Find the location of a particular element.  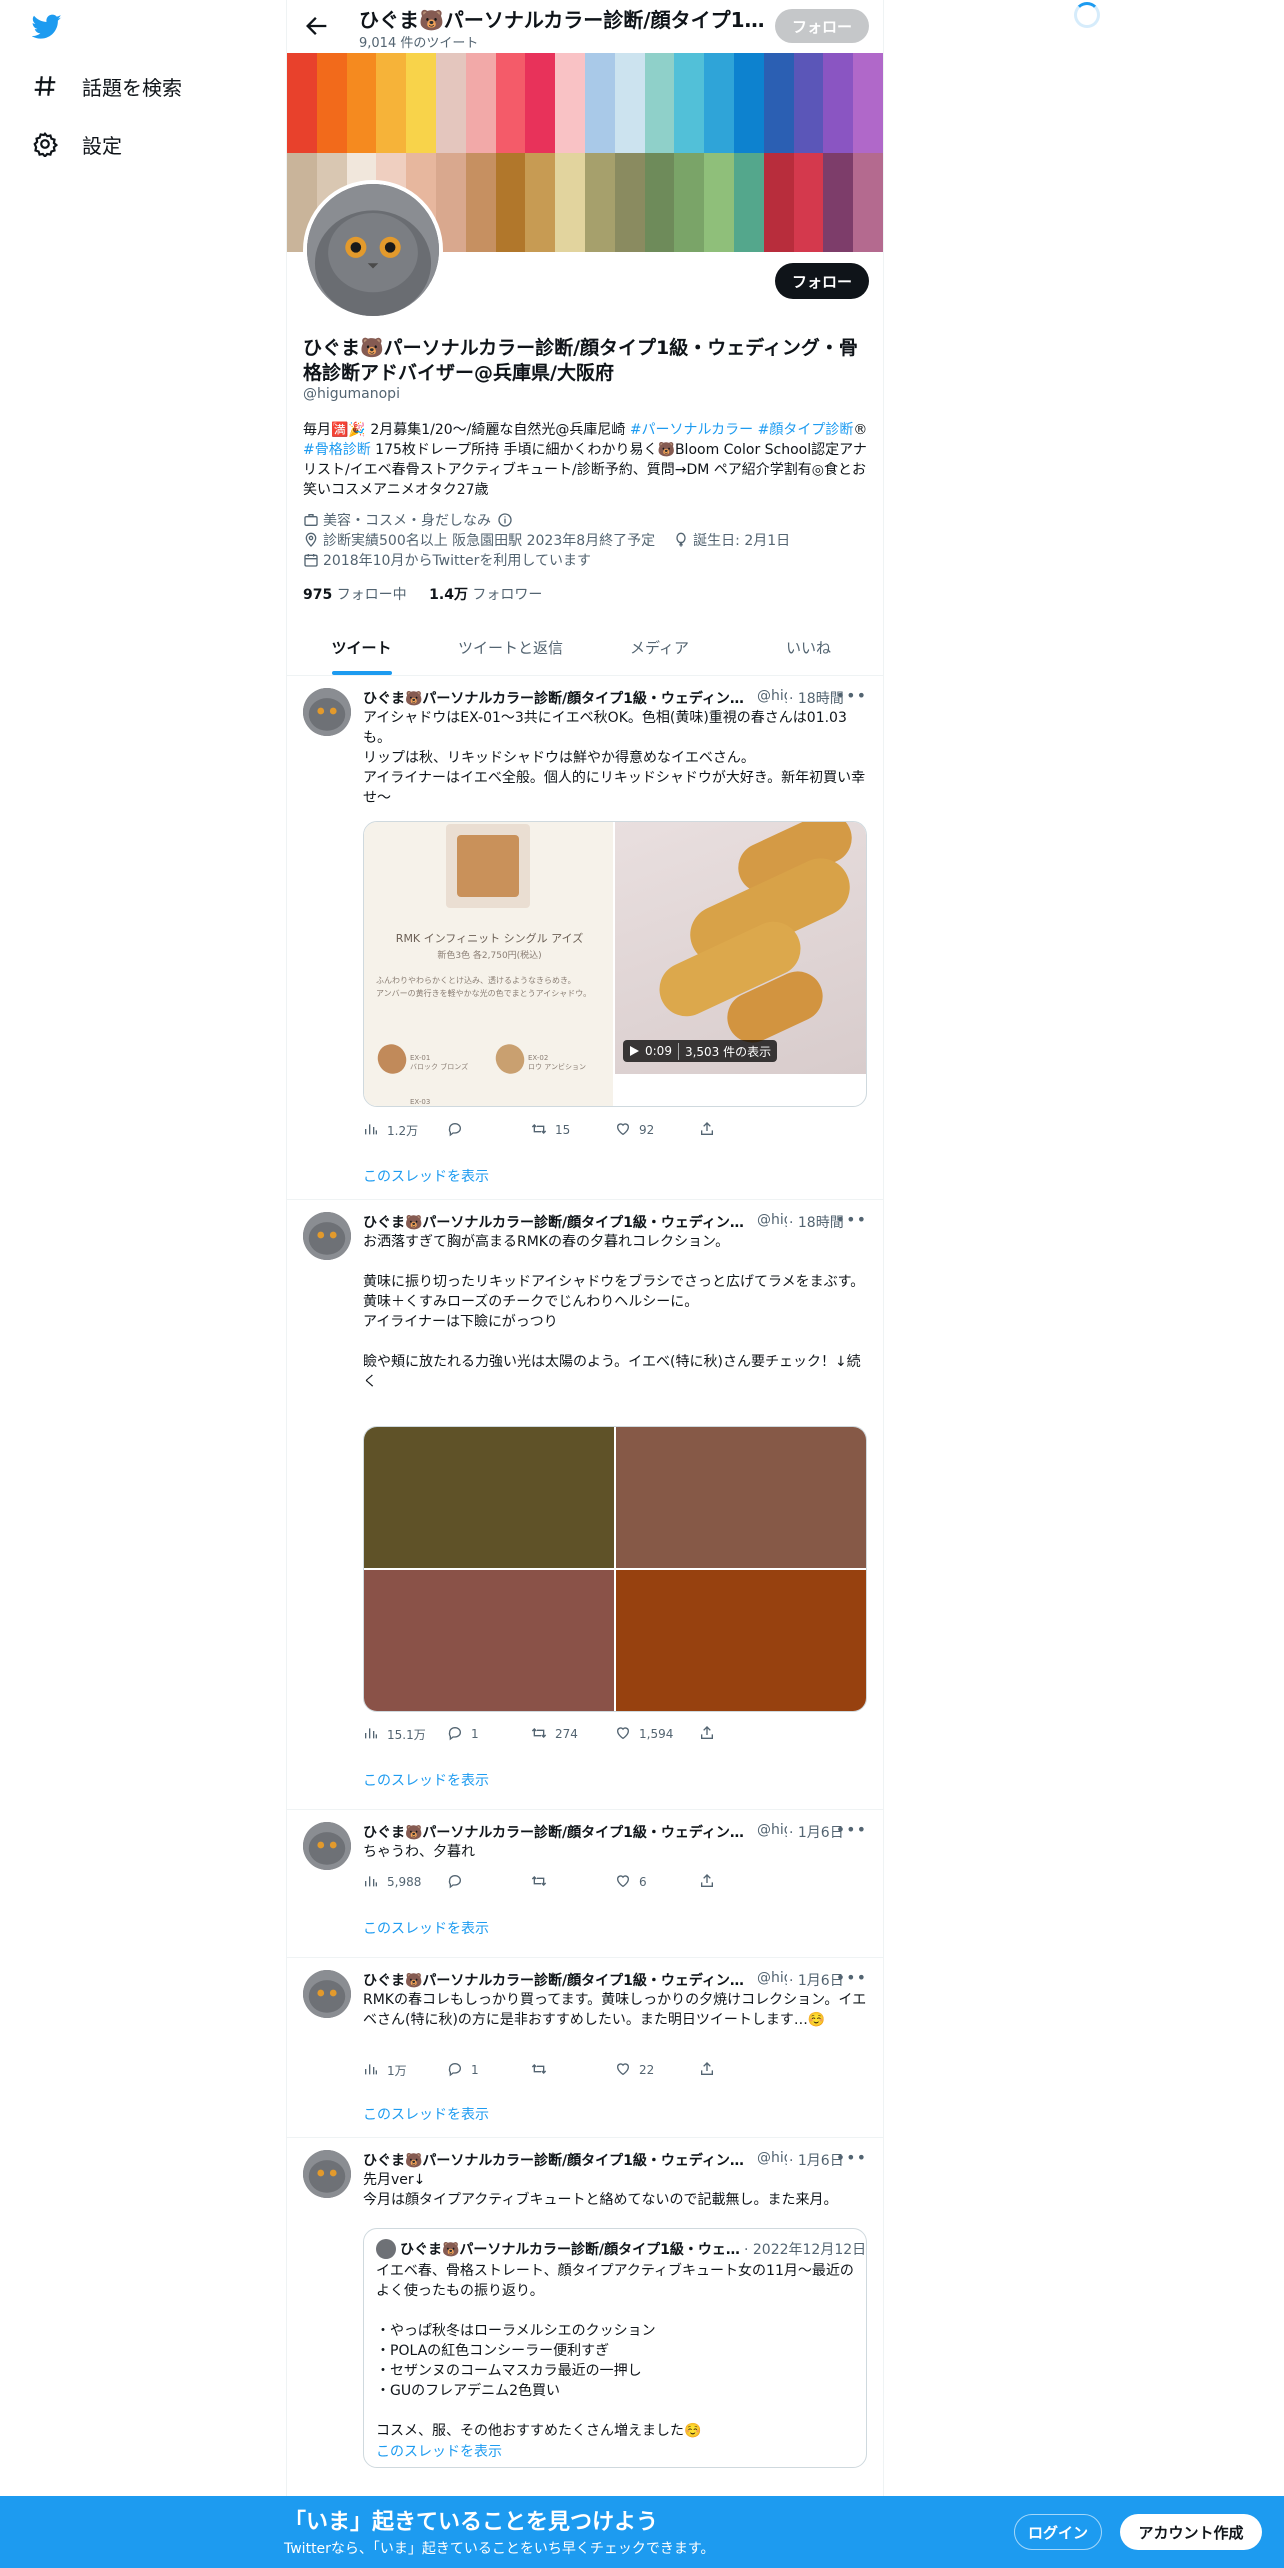

replies-count: 1 is located at coordinates (475, 1734).